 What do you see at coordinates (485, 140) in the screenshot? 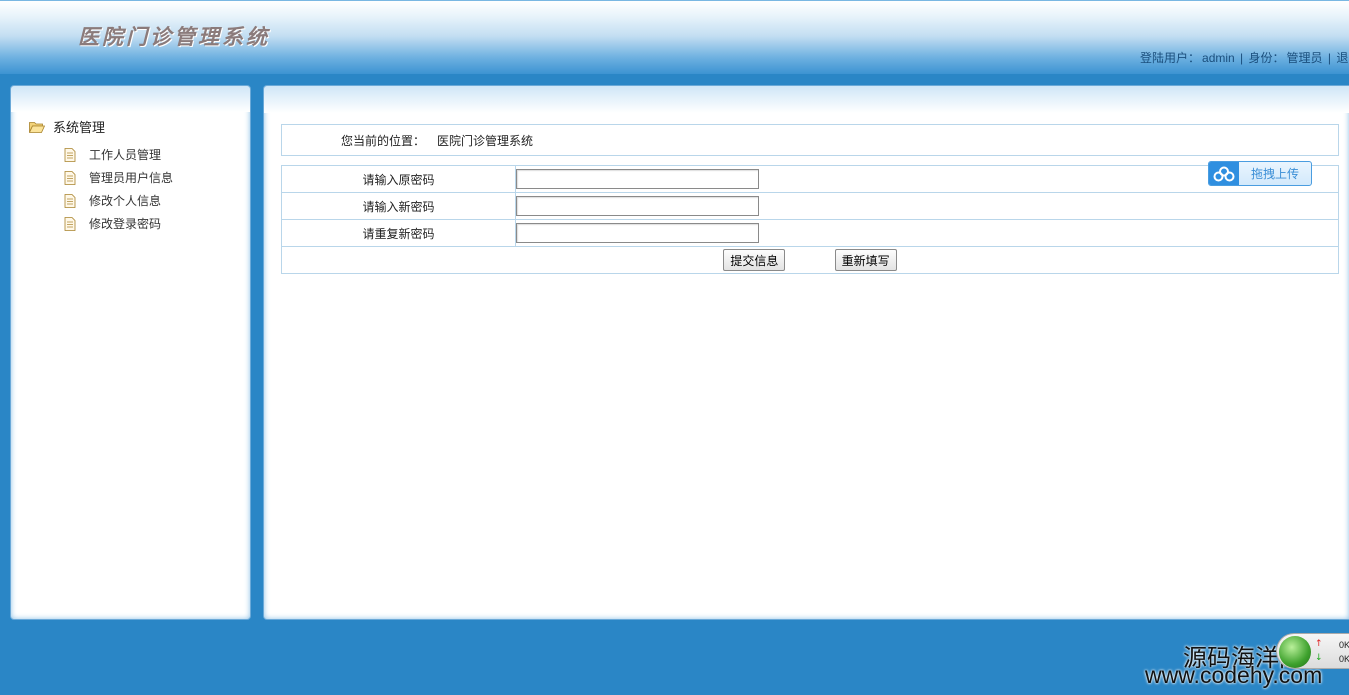
I see `breadcrumb-current: 医院门诊管理系统` at bounding box center [485, 140].